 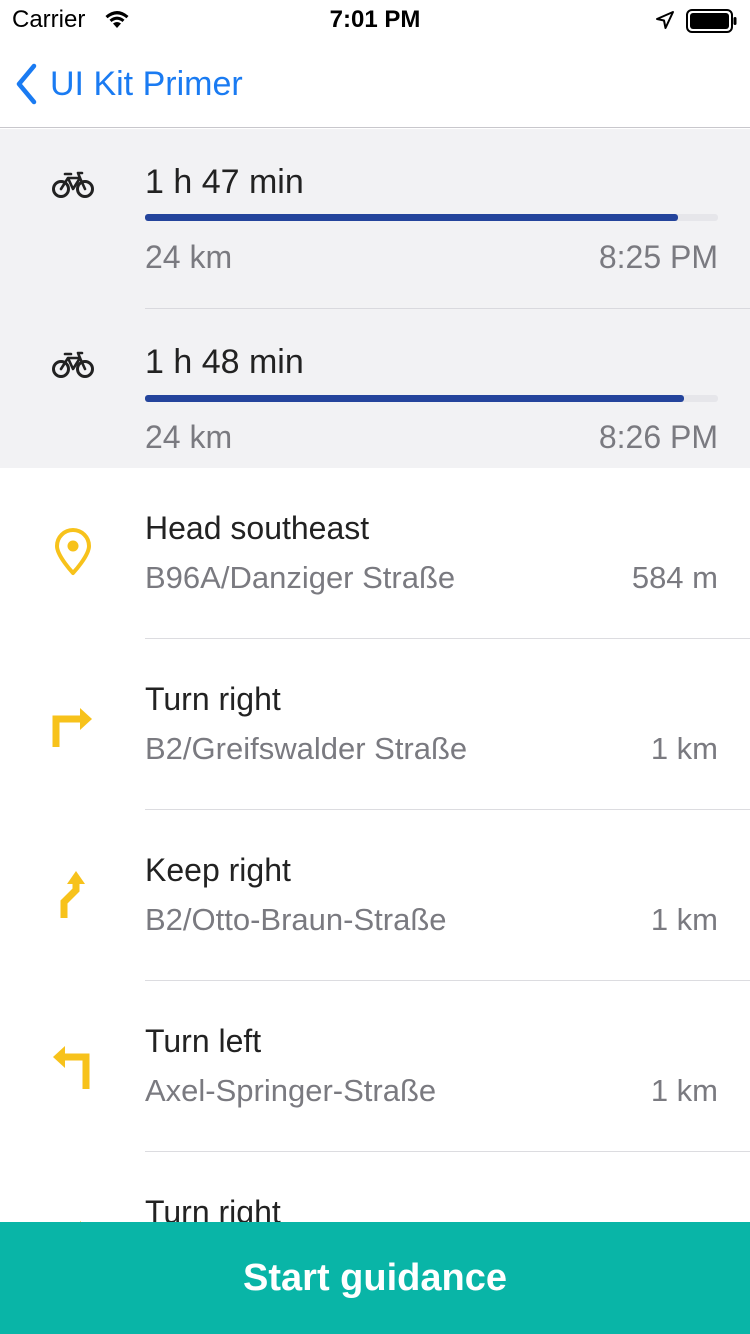 What do you see at coordinates (203, 1041) in the screenshot?
I see `maneuver-instruction: Turn left` at bounding box center [203, 1041].